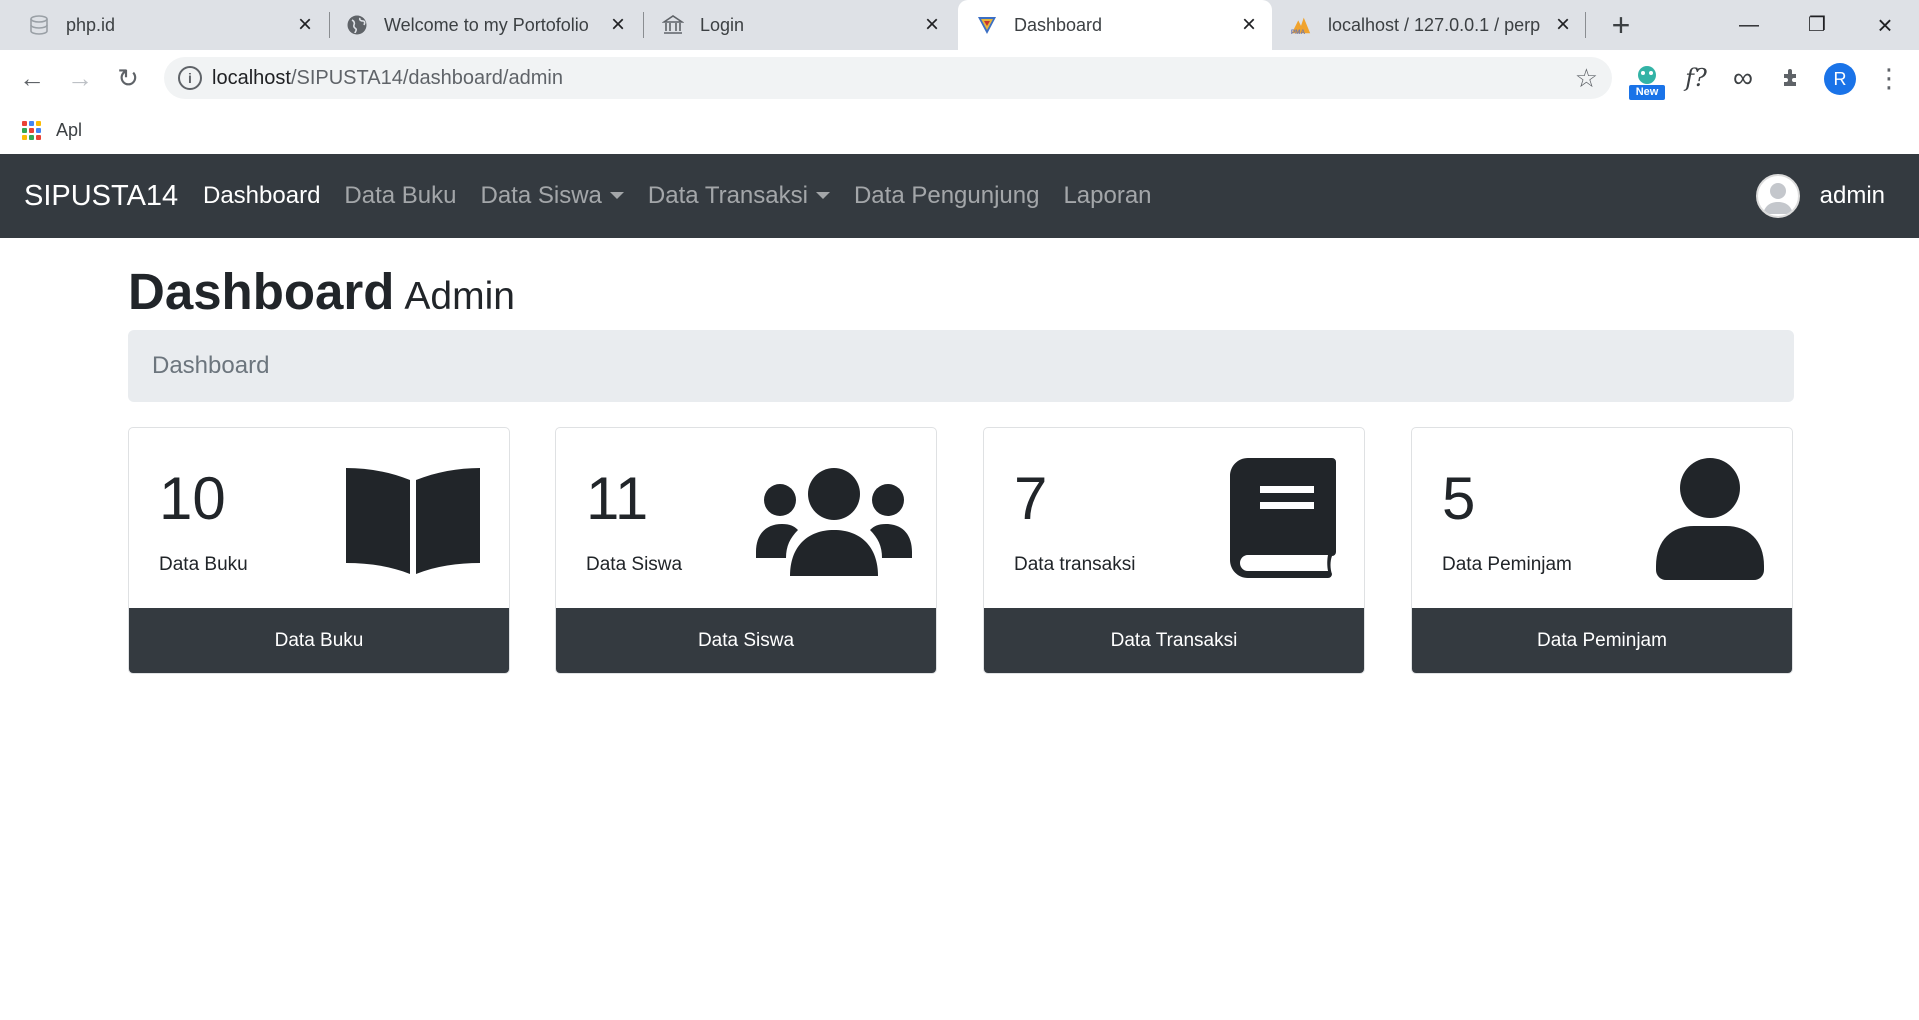  What do you see at coordinates (1696, 78) in the screenshot?
I see `formula-extension-icon: f?` at bounding box center [1696, 78].